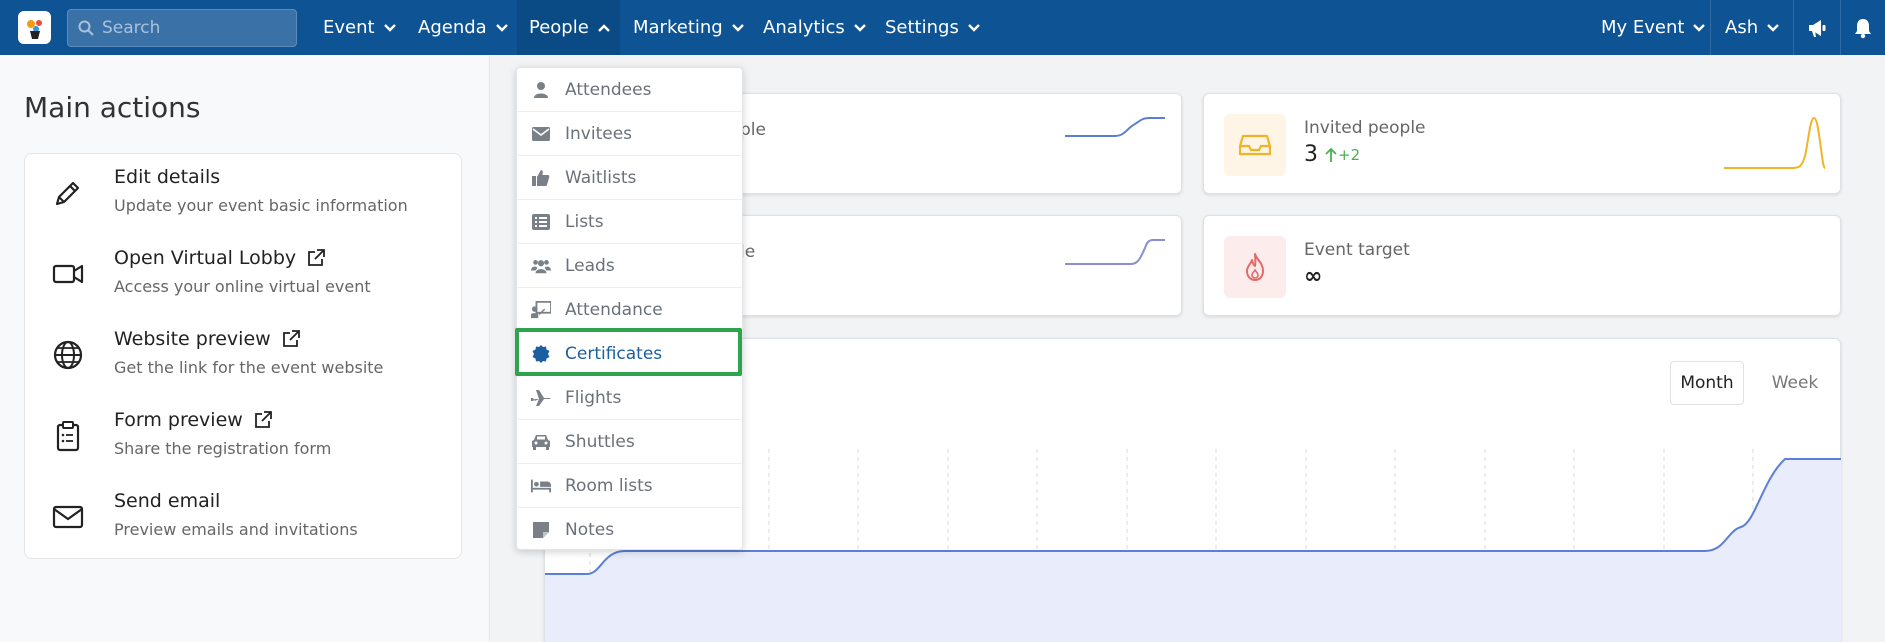 This screenshot has width=1885, height=642. Describe the element at coordinates (590, 265) in the screenshot. I see `menu-item-label: Leads` at that location.